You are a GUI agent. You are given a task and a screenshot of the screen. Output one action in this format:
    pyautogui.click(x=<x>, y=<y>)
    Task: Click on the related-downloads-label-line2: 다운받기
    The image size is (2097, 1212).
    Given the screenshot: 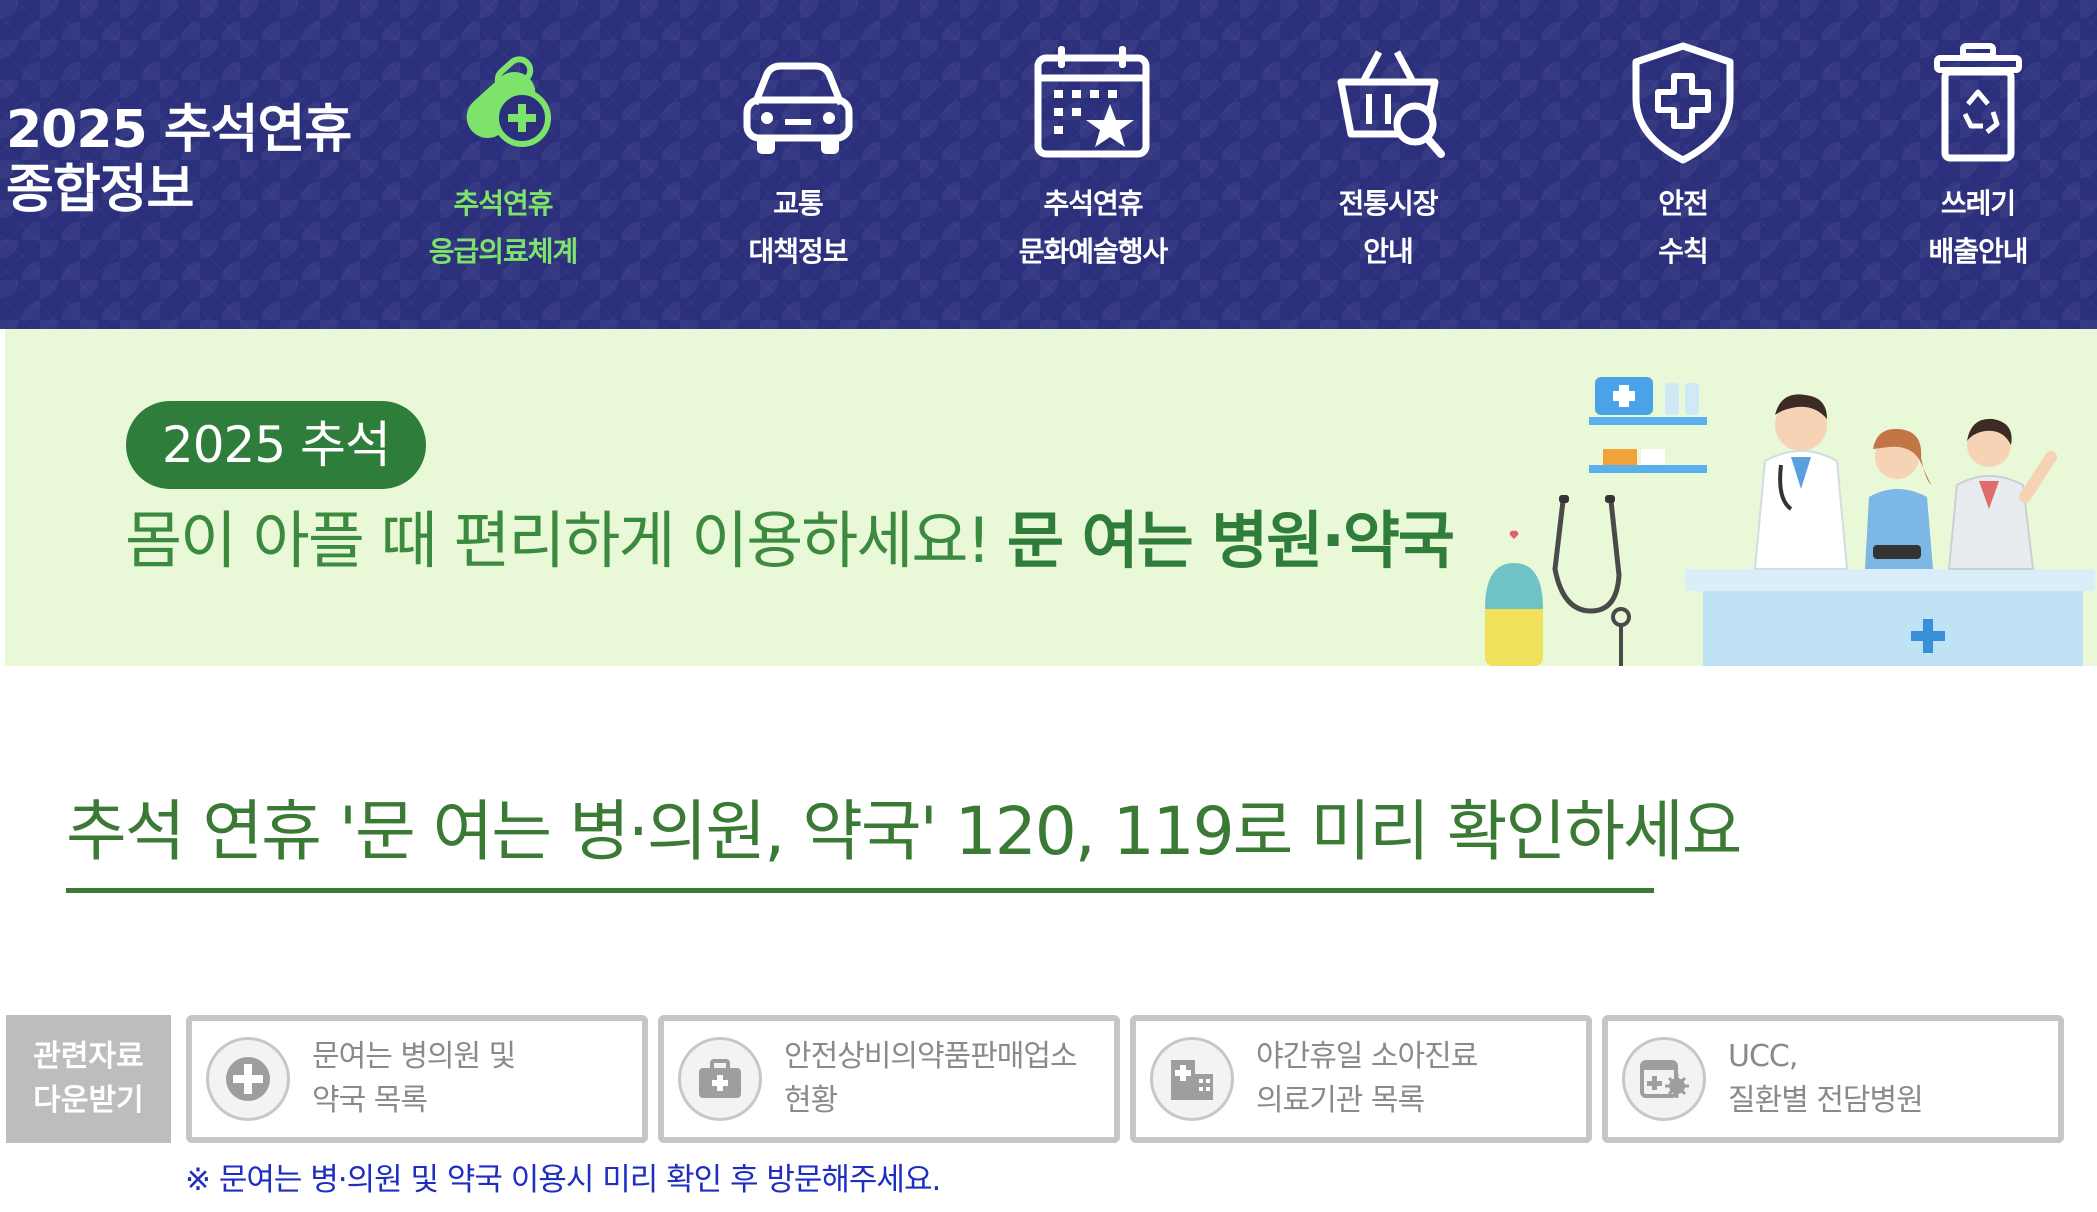 What is the action you would take?
    pyautogui.click(x=88, y=1100)
    